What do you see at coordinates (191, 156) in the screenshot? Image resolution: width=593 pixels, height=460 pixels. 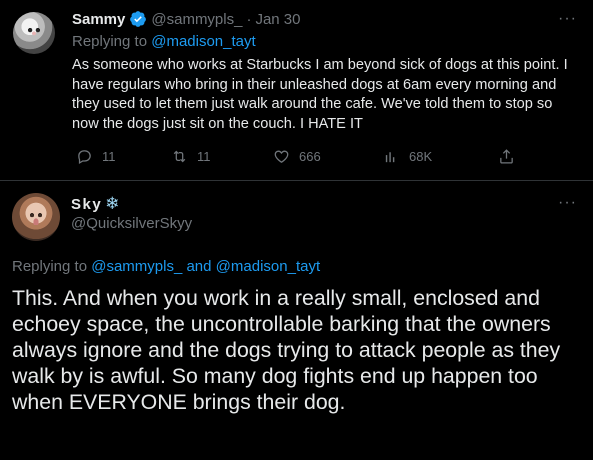 I see `retweet-button: 11` at bounding box center [191, 156].